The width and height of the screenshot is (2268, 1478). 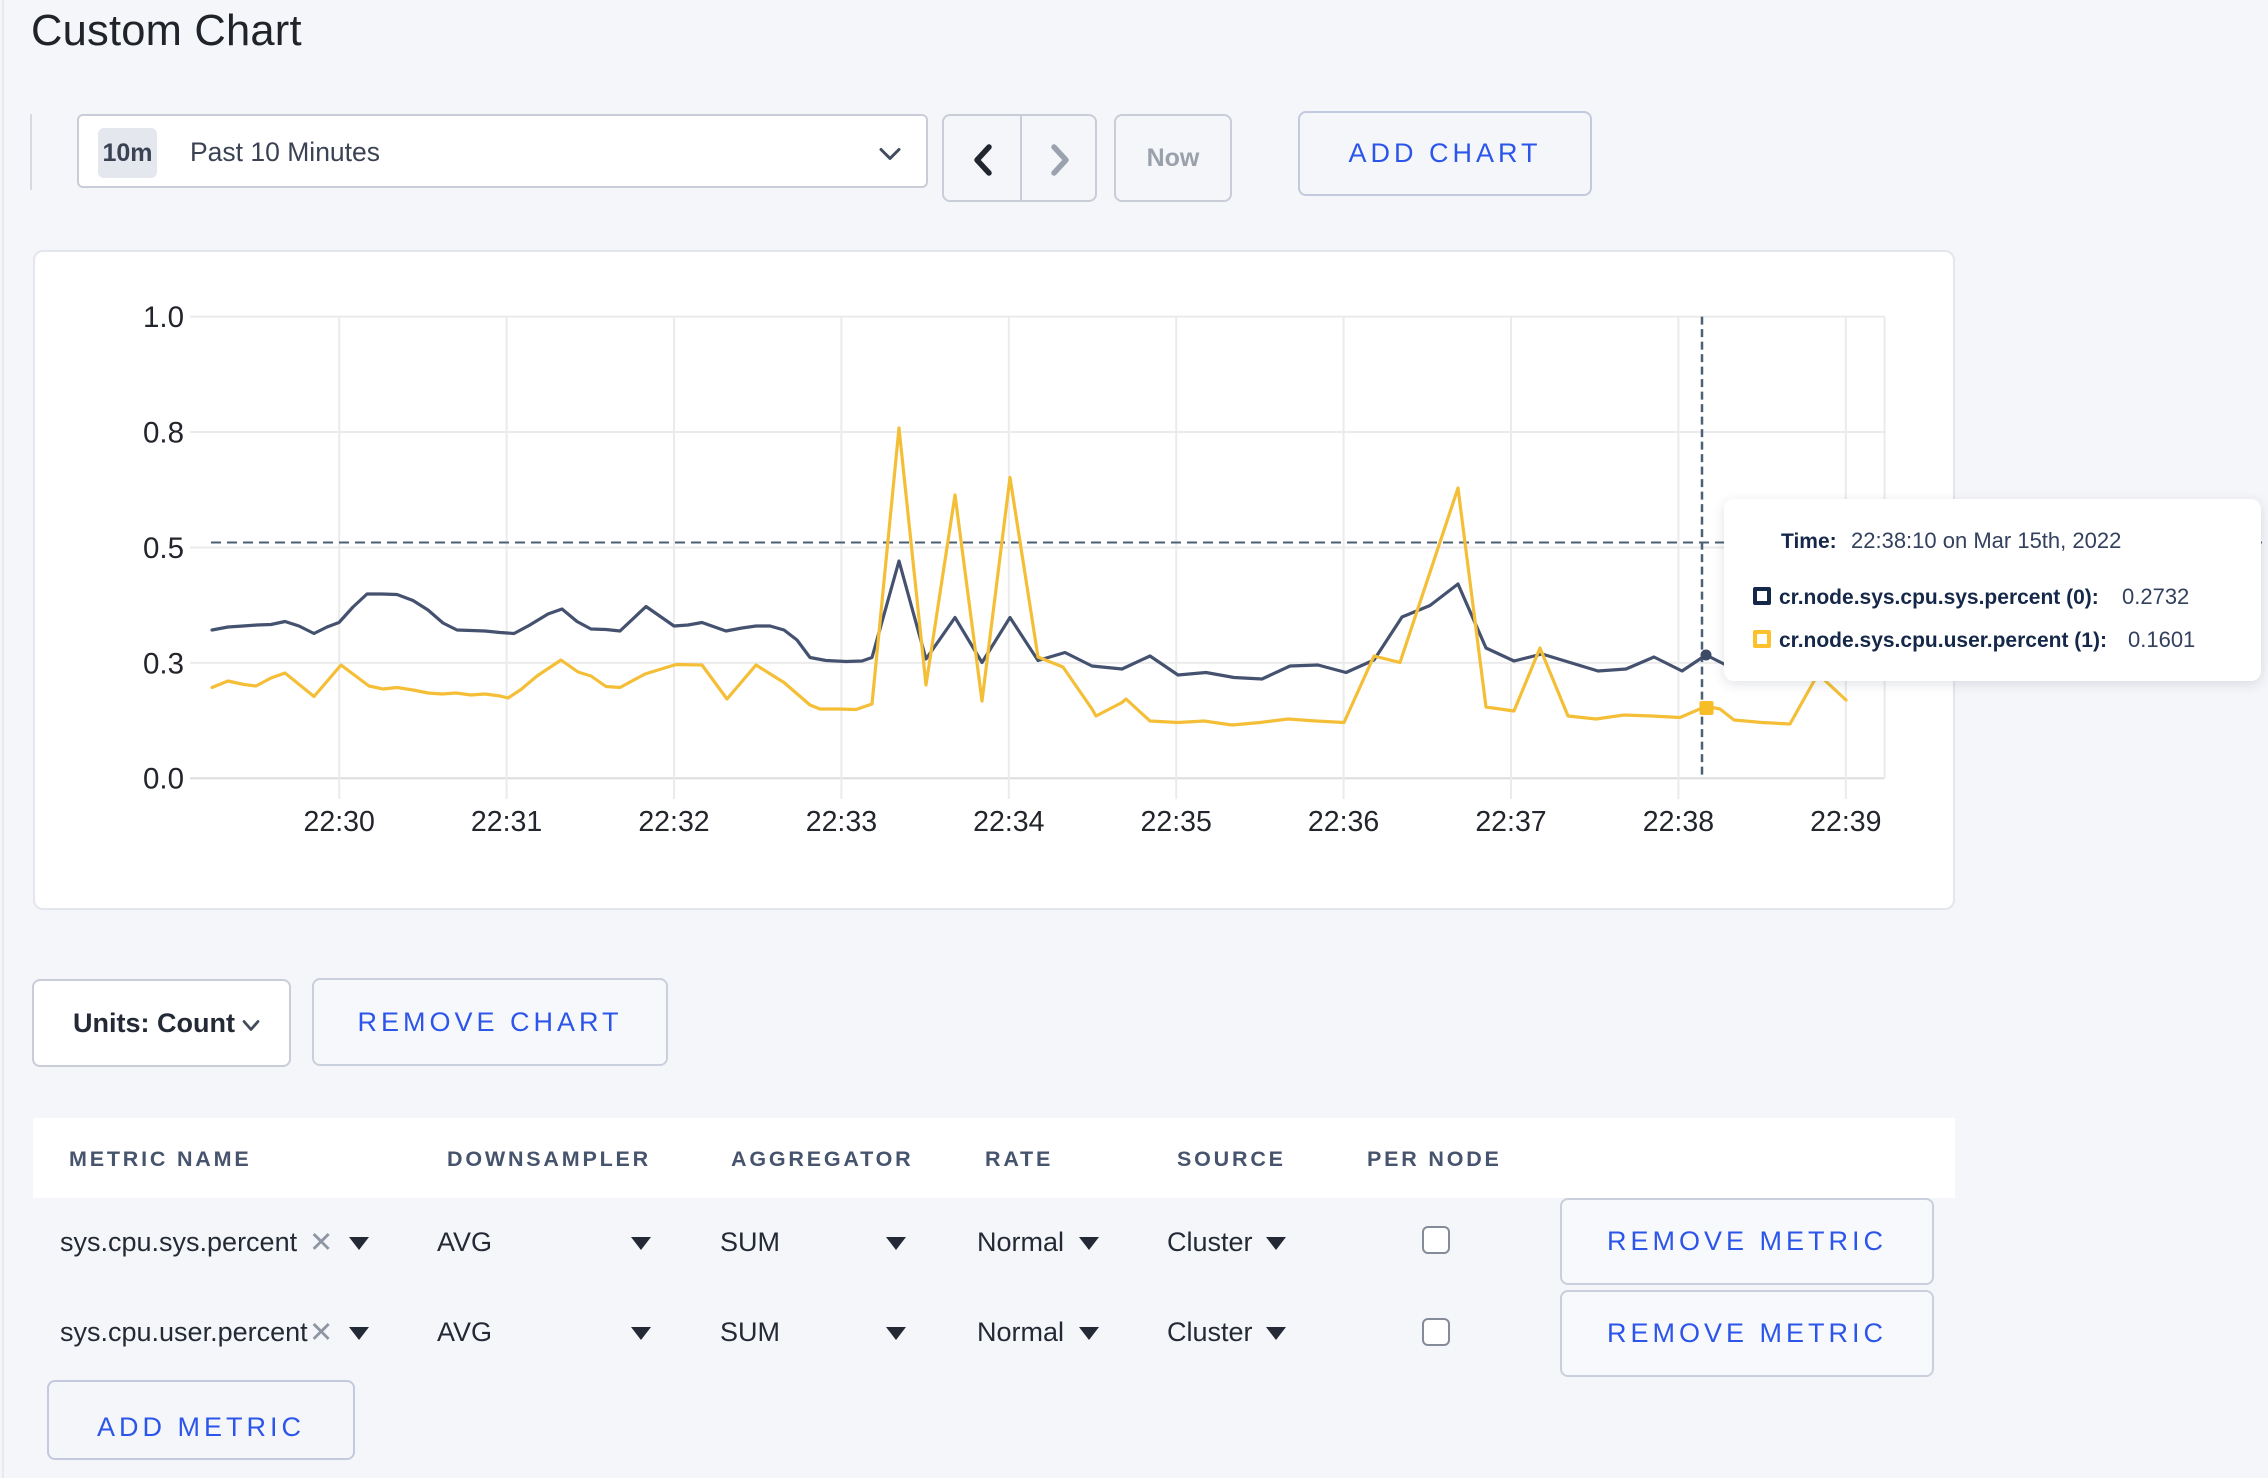 What do you see at coordinates (1845, 822) in the screenshot?
I see `svg-text: 22:39` at bounding box center [1845, 822].